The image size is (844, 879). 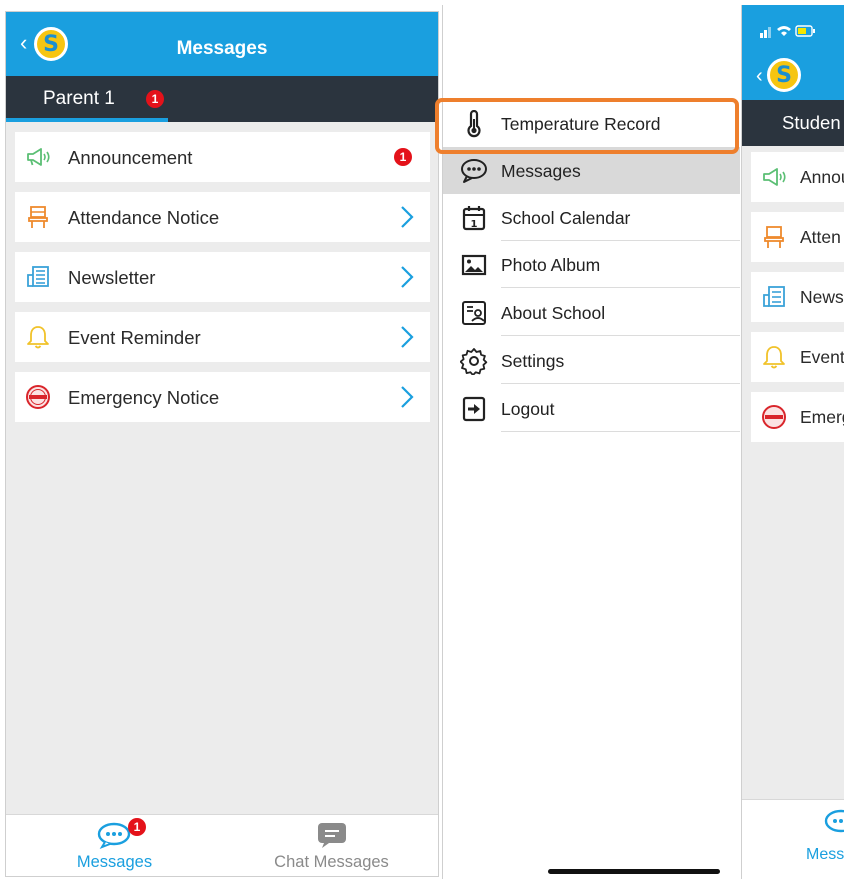 I want to click on item-label: Atten, so click(x=820, y=237).